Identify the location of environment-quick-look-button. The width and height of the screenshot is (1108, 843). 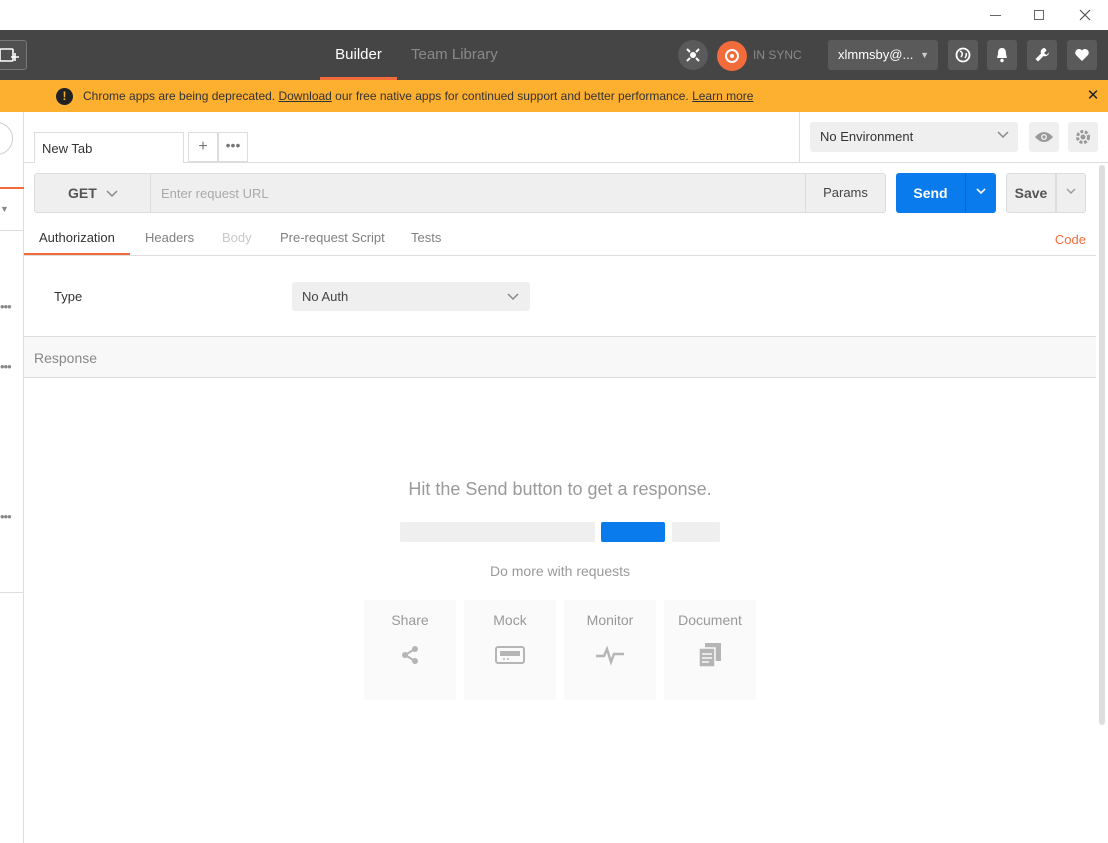
(1044, 137).